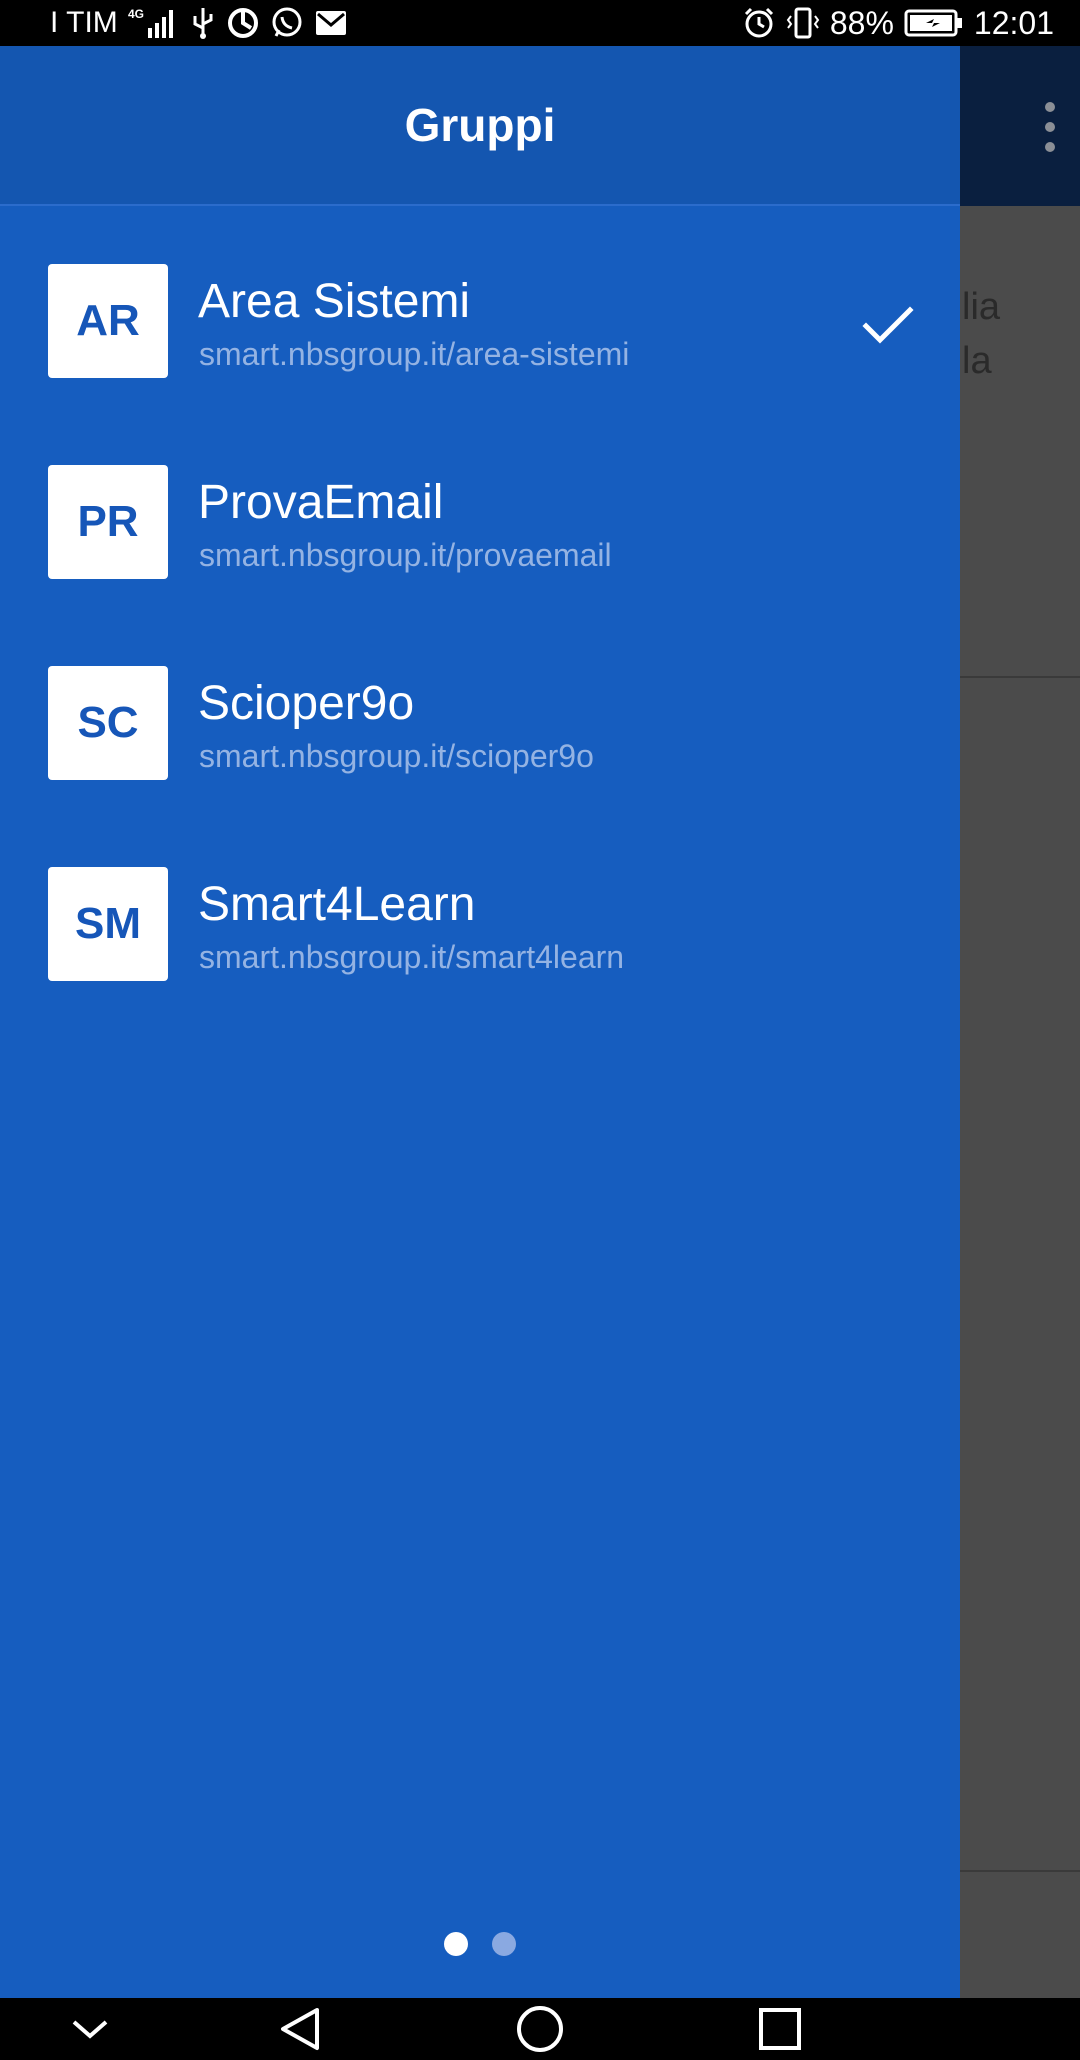 The width and height of the screenshot is (1080, 2060). Describe the element at coordinates (759, 23) in the screenshot. I see `alarm-icon` at that location.